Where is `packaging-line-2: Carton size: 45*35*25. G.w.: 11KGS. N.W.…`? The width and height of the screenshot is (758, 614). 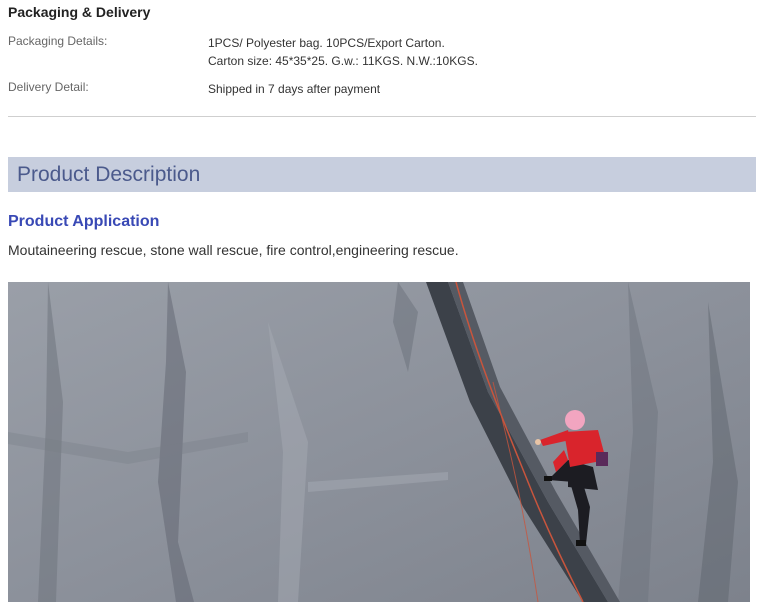
packaging-line-2: Carton size: 45*35*25. G.w.: 11KGS. N.W.… is located at coordinates (343, 61).